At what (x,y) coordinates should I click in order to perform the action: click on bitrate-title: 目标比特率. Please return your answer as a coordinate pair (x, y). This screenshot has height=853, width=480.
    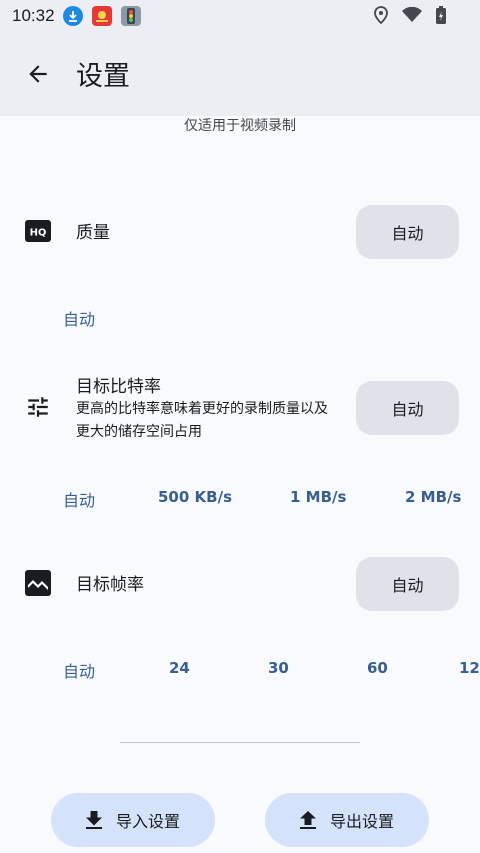
    Looking at the image, I should click on (118, 387).